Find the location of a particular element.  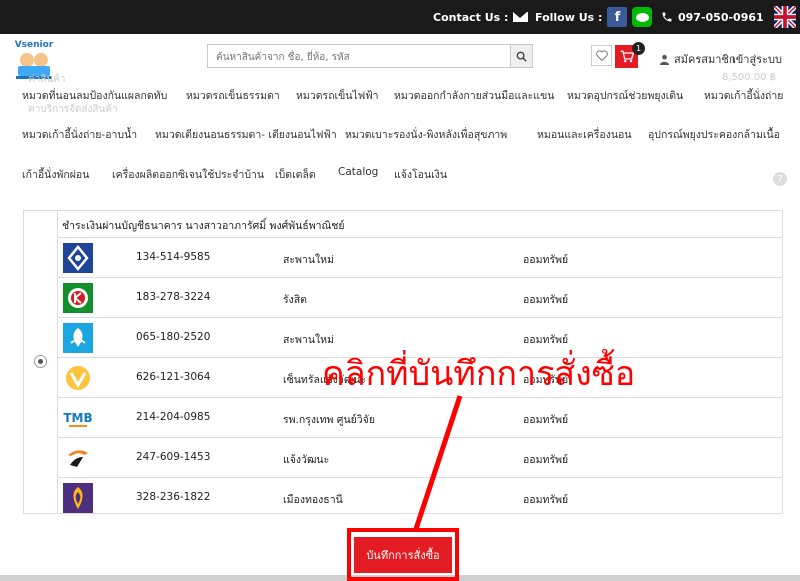

heart-icon is located at coordinates (601, 55).